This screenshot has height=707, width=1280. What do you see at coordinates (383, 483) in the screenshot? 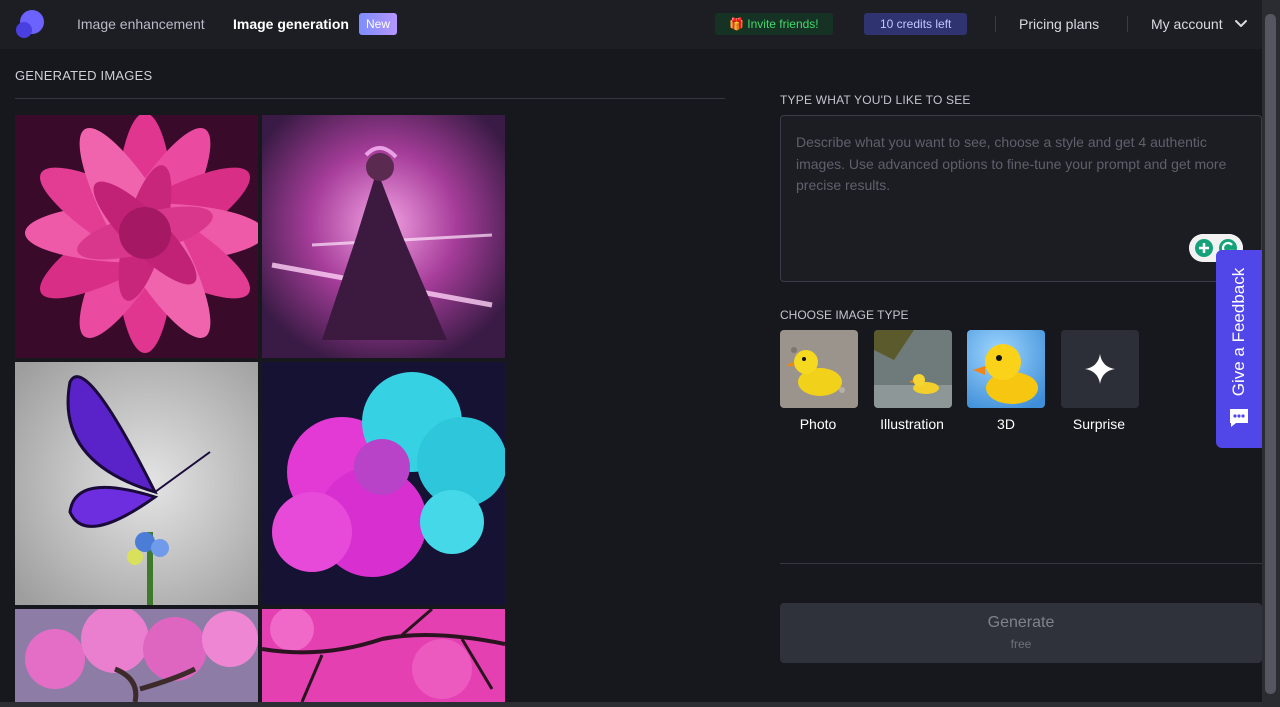
I see `generated-image-pink-cyan-smoke` at bounding box center [383, 483].